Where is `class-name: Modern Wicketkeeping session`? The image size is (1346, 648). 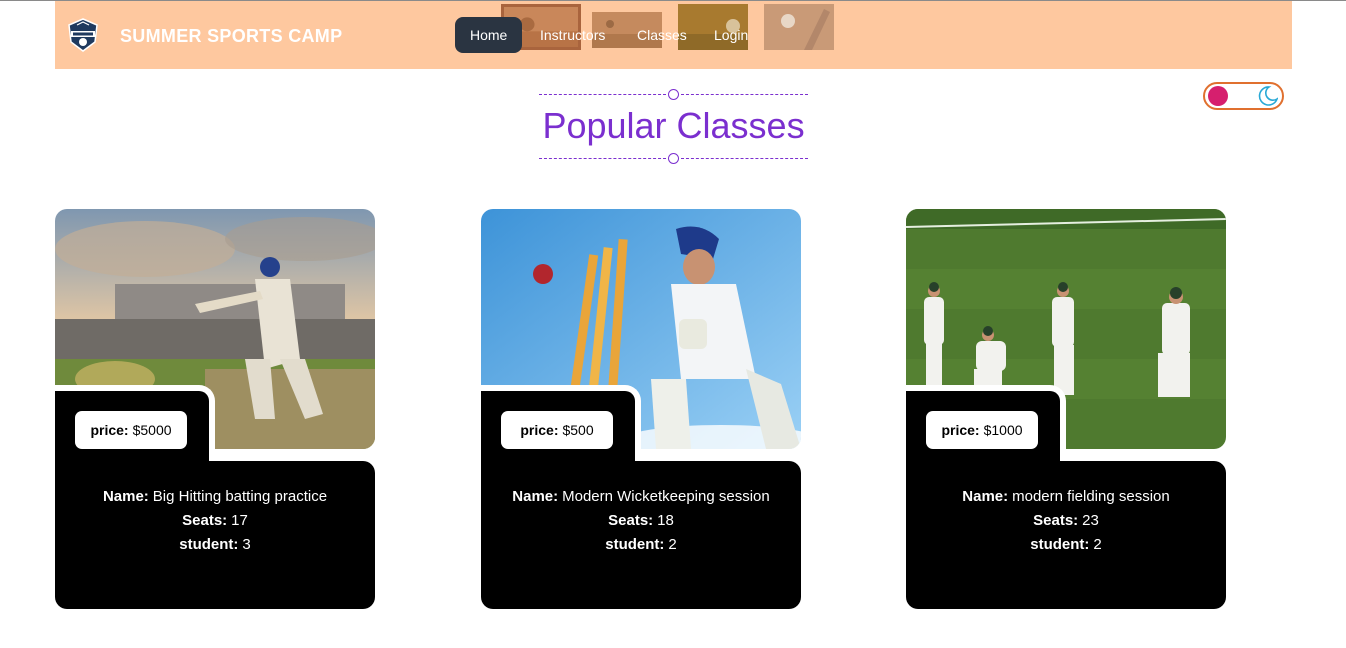 class-name: Modern Wicketkeeping session is located at coordinates (666, 496).